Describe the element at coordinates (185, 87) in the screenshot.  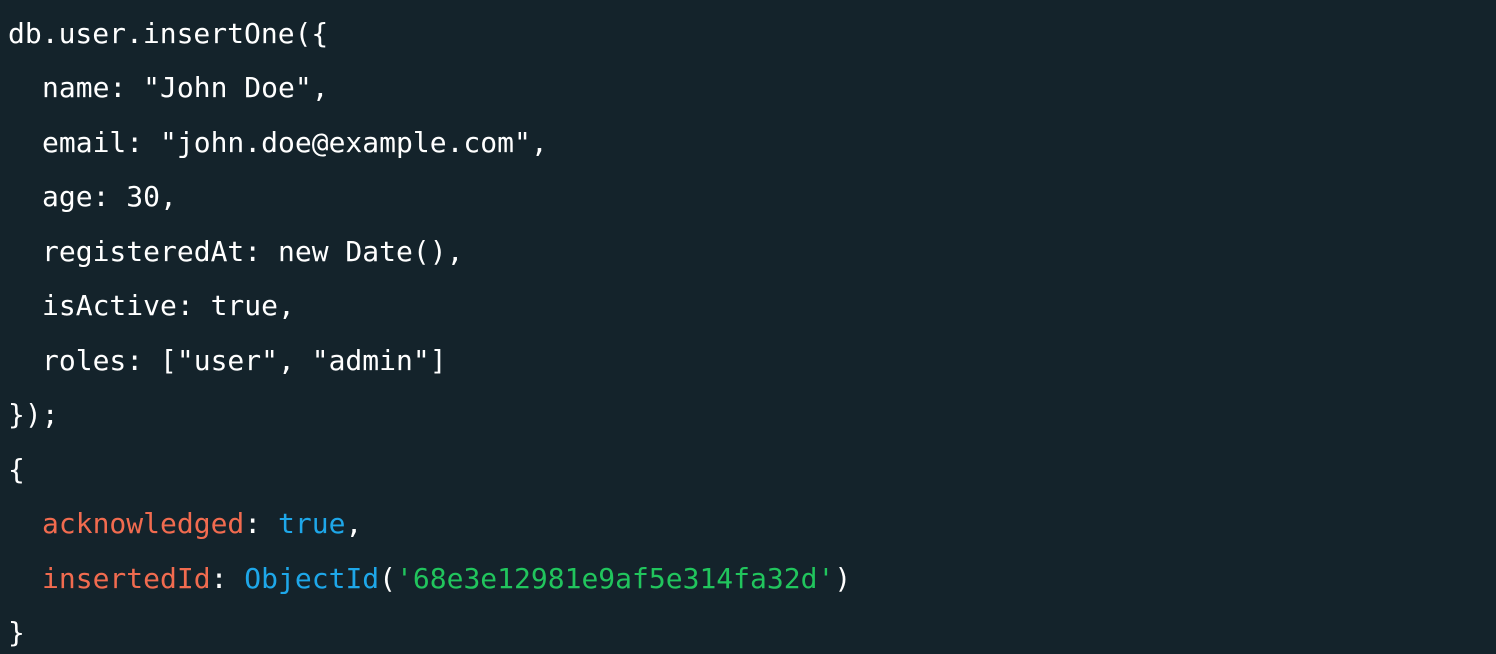
I see `command-line: name: "John Doe",` at that location.